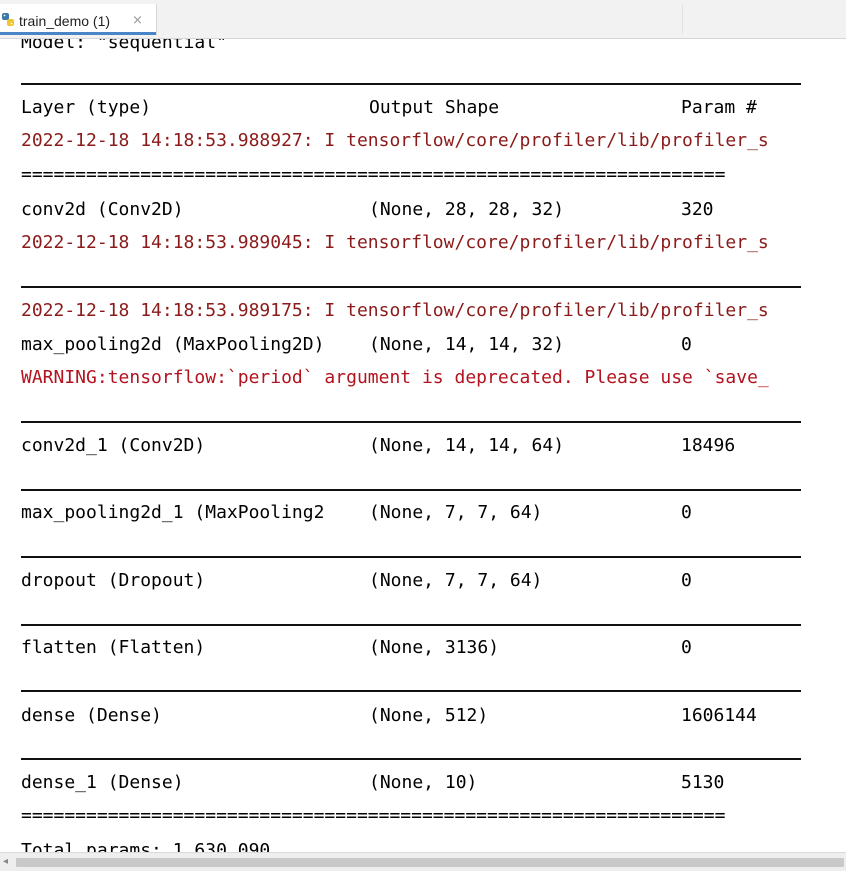 The width and height of the screenshot is (846, 871). What do you see at coordinates (78, 33) in the screenshot?
I see `active-tab-indicator` at bounding box center [78, 33].